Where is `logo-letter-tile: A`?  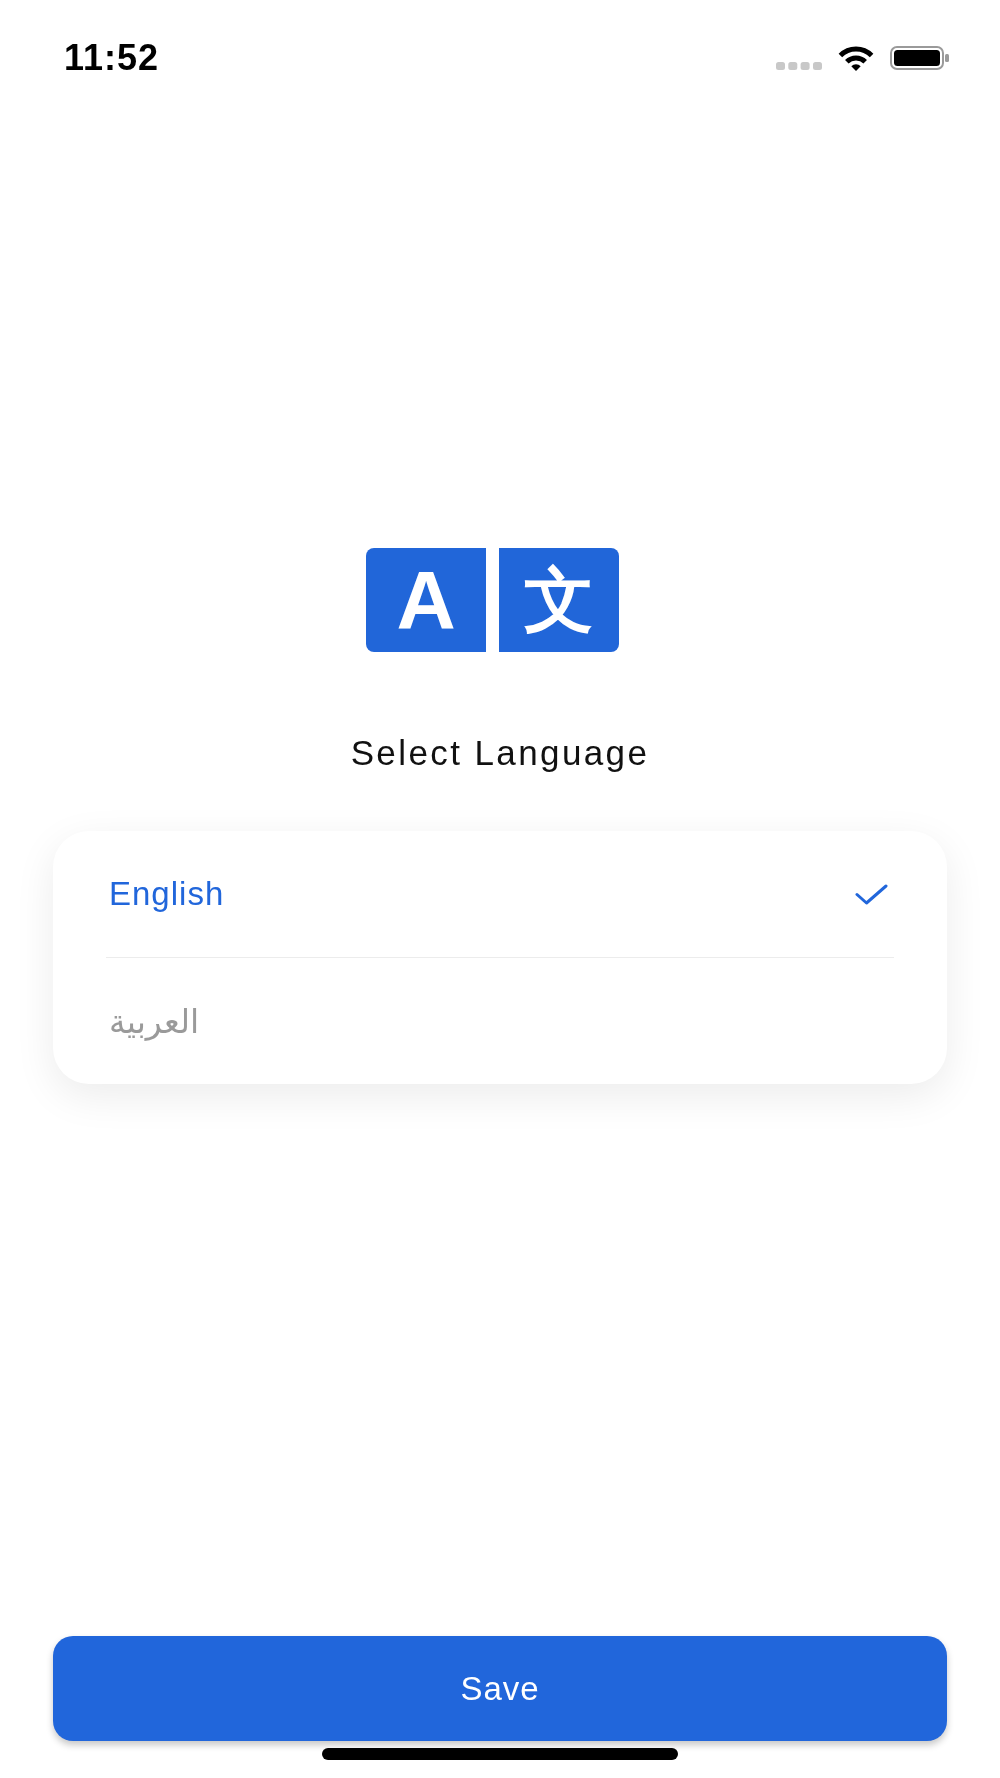
logo-letter-tile: A is located at coordinates (426, 600).